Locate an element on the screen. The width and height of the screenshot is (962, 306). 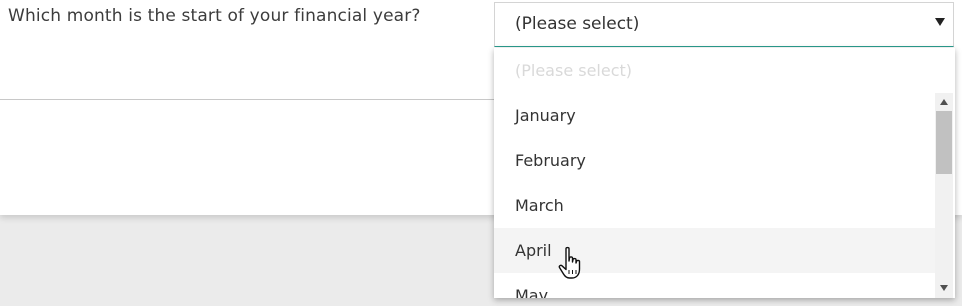
select-current-value: (Please select) is located at coordinates (577, 24).